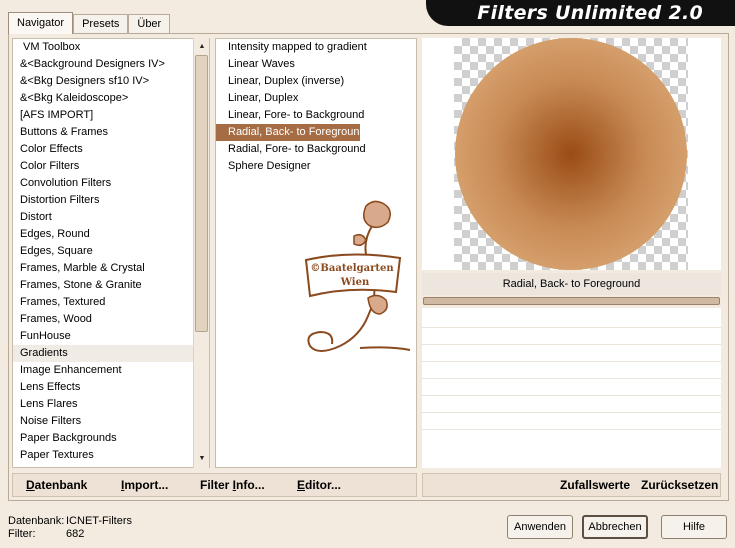  What do you see at coordinates (540, 527) in the screenshot?
I see `apply-button: Anwenden` at bounding box center [540, 527].